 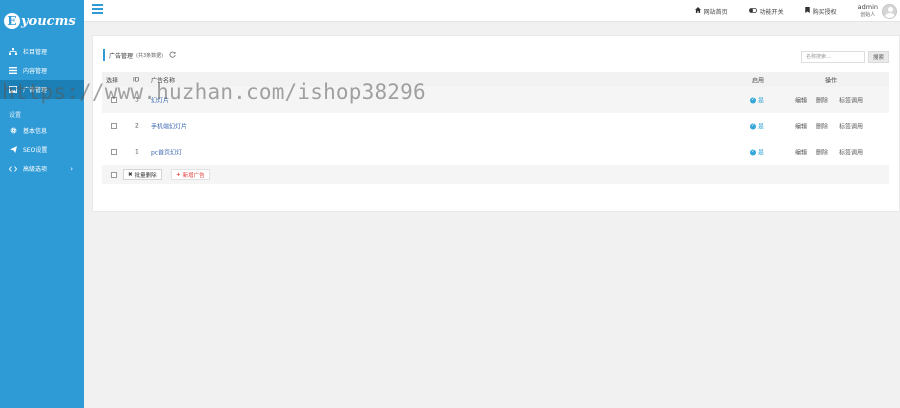 I want to click on close-icon: ✖, so click(x=130, y=174).